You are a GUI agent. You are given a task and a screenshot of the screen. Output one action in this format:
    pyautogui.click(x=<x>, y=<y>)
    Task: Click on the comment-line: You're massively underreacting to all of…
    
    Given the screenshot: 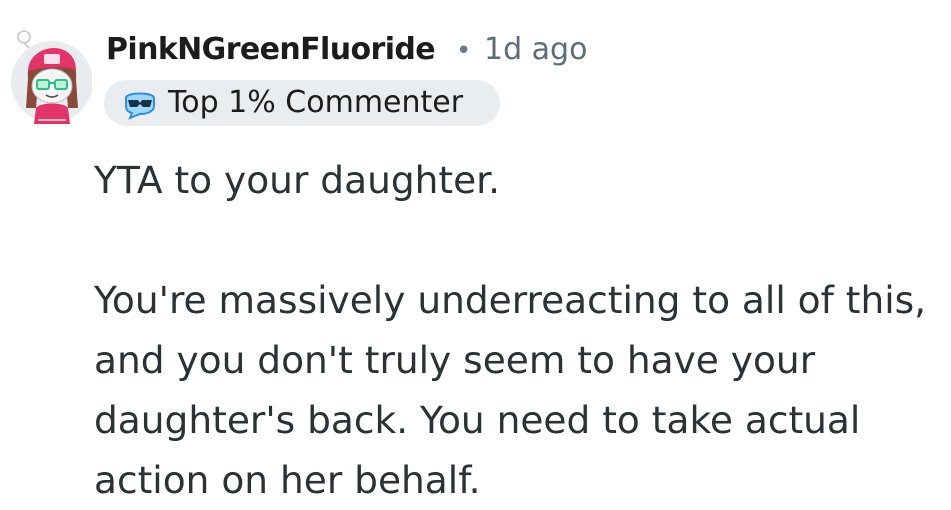 What is the action you would take?
    pyautogui.click(x=510, y=300)
    